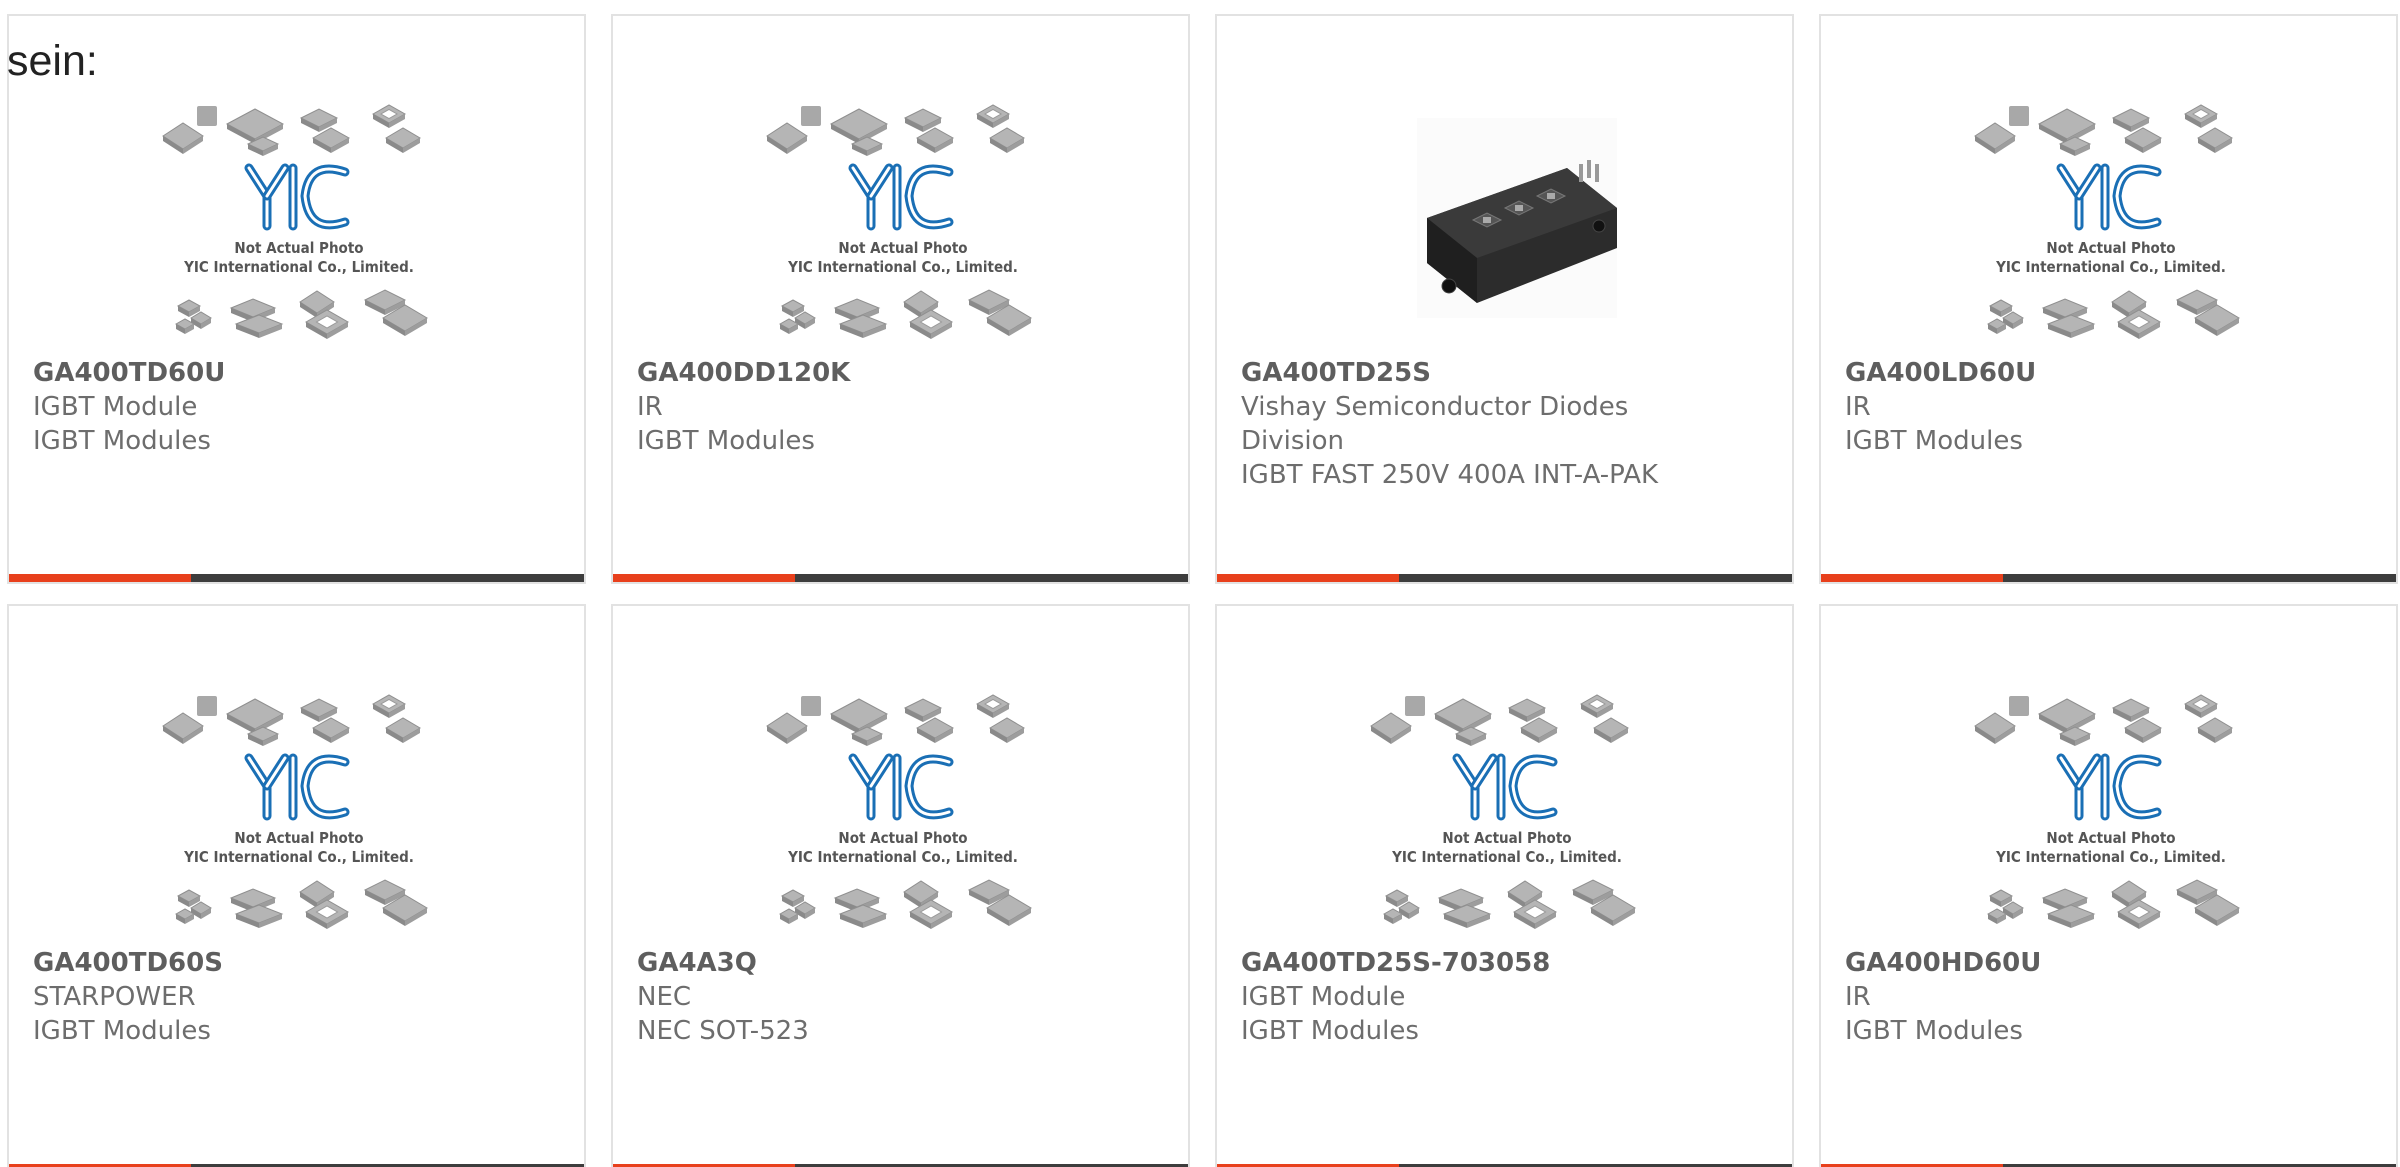 This screenshot has width=2400, height=1167. Describe the element at coordinates (296, 997) in the screenshot. I see `product-info: GA400TD60S STARPOWER IGBT Modules` at that location.